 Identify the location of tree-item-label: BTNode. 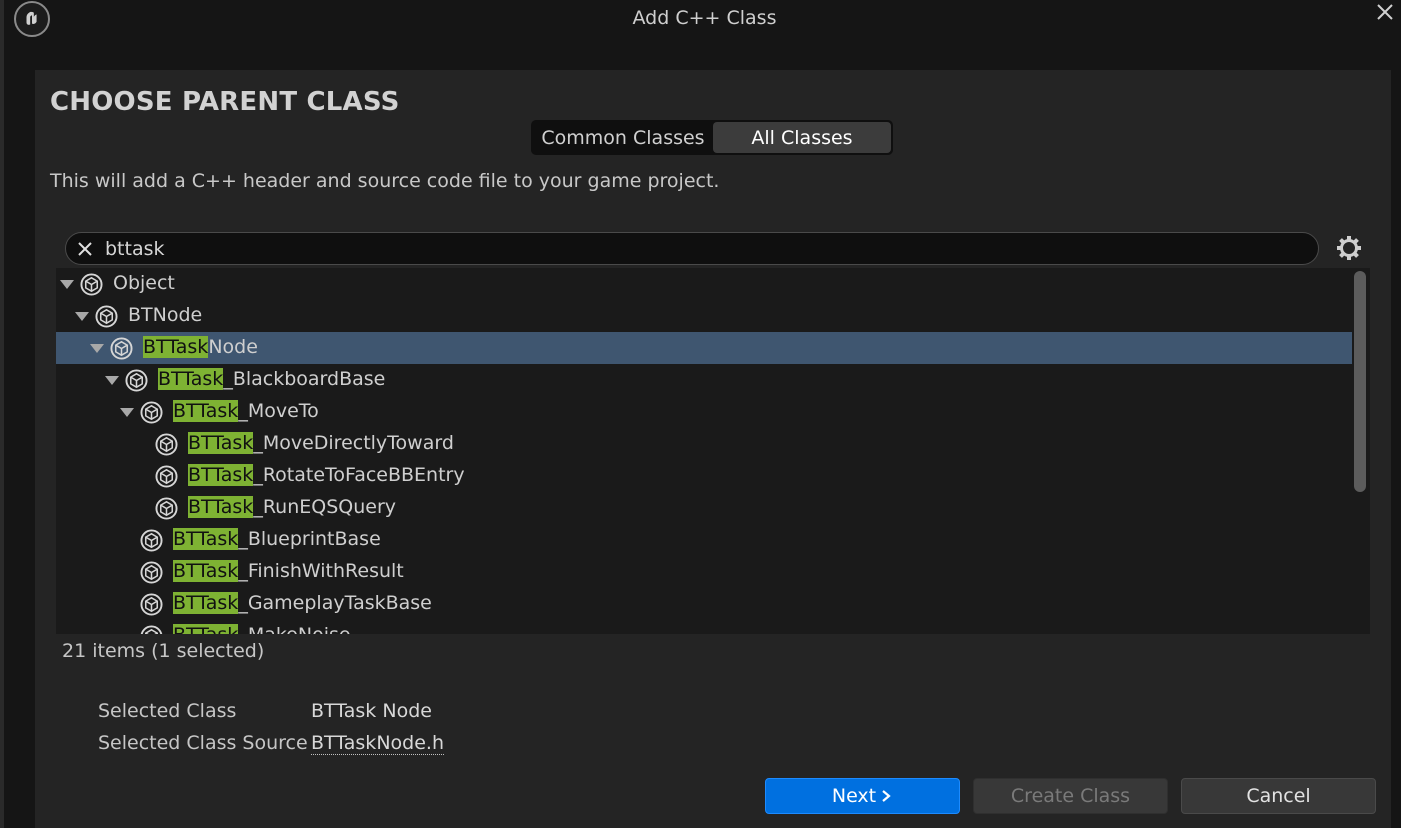
(165, 315).